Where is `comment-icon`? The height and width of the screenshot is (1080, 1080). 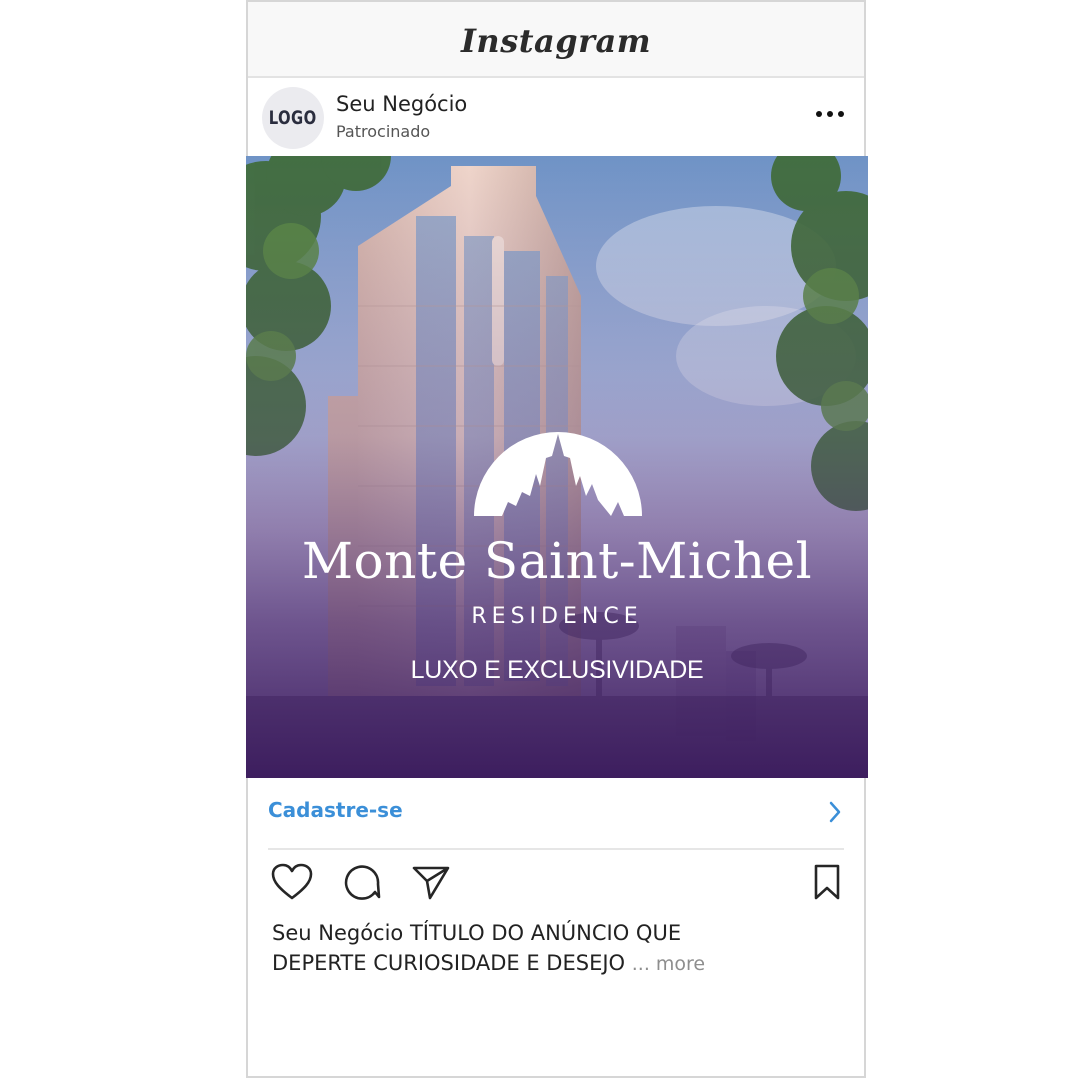
comment-icon is located at coordinates (362, 882).